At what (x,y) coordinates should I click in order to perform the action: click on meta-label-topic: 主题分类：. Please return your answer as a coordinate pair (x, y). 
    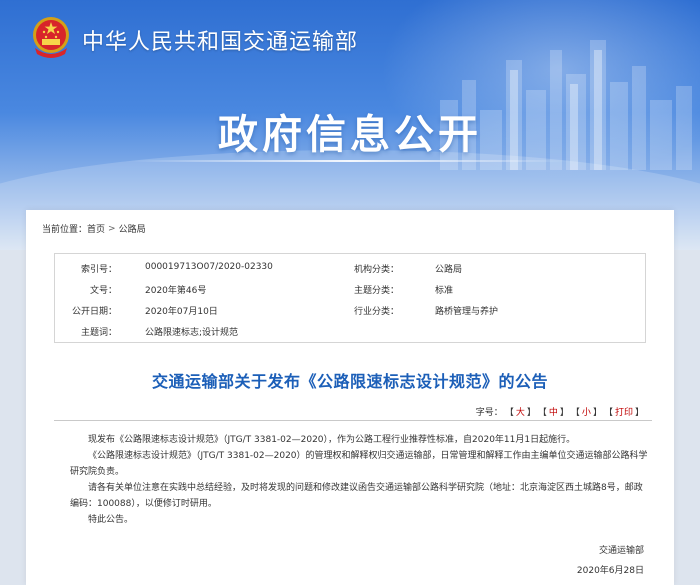
    Looking at the image, I should click on (376, 291).